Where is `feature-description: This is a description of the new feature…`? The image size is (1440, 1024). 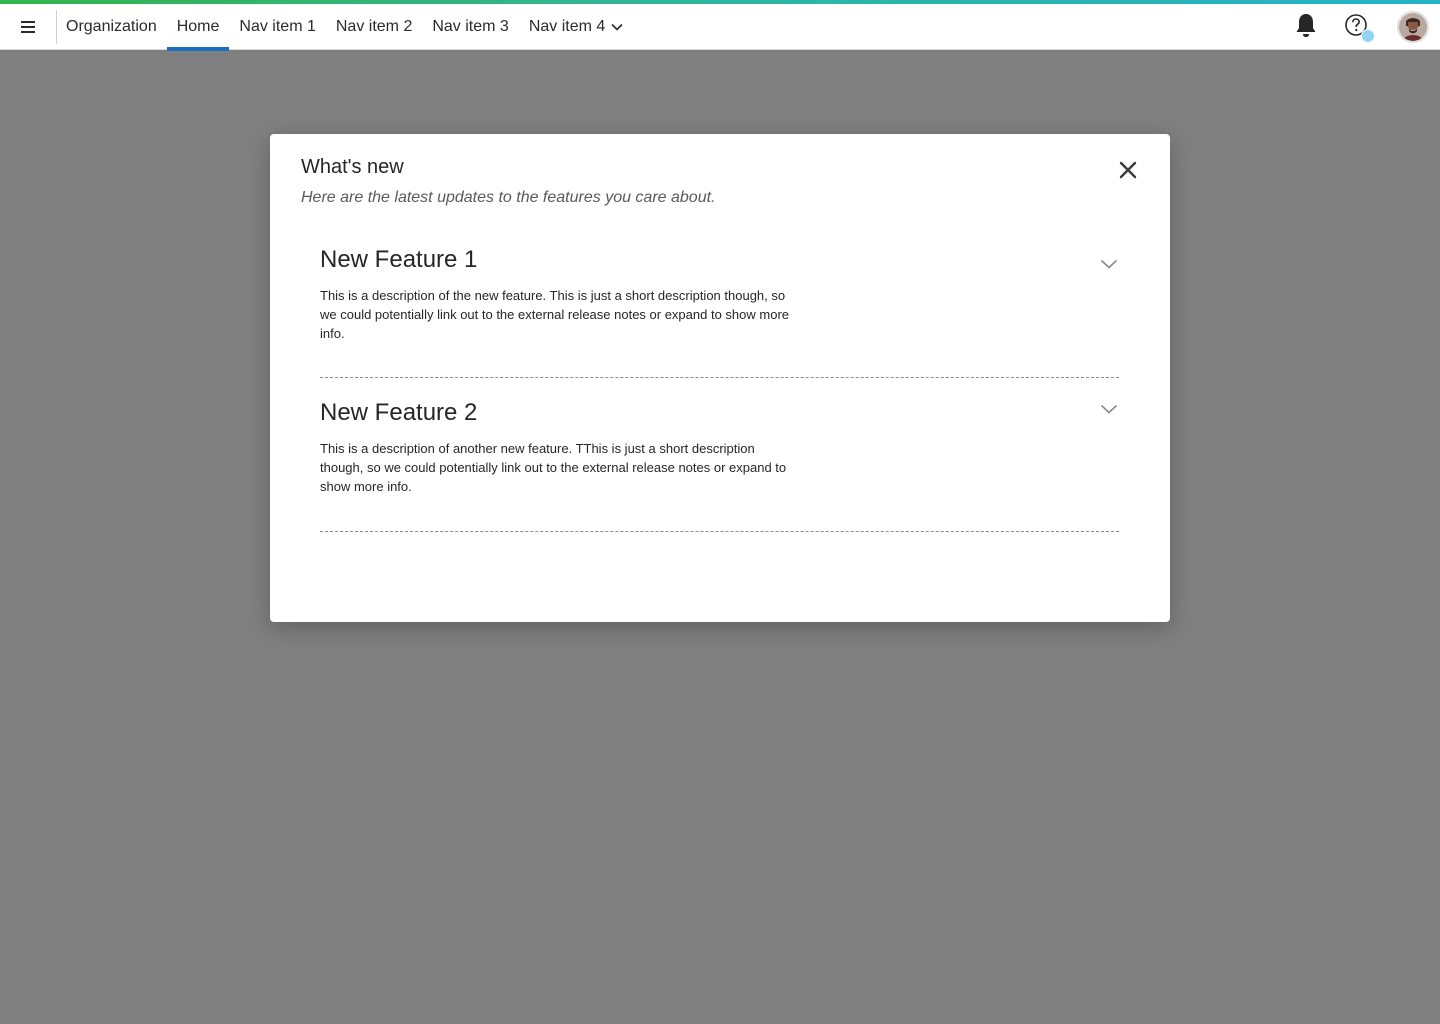
feature-description: This is a description of the new feature… is located at coordinates (554, 314).